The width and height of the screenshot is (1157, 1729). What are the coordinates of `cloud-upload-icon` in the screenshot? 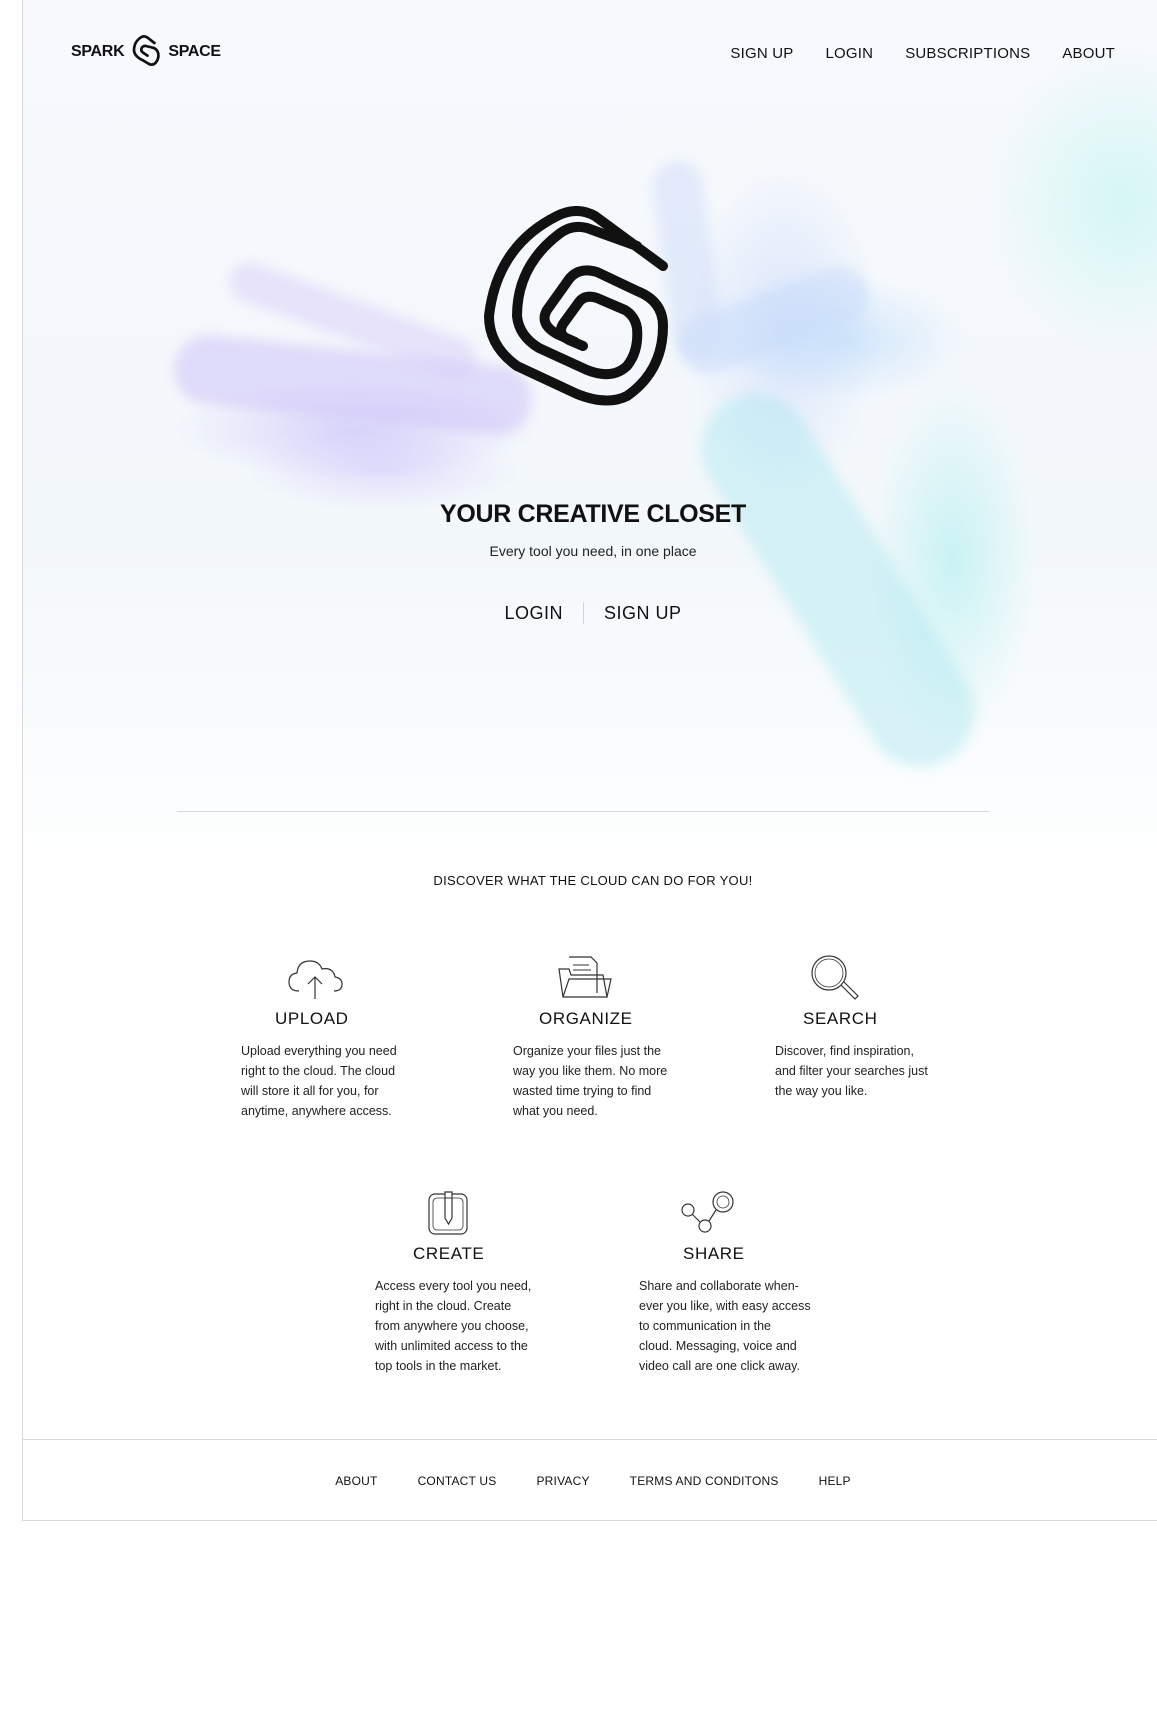 It's located at (315, 979).